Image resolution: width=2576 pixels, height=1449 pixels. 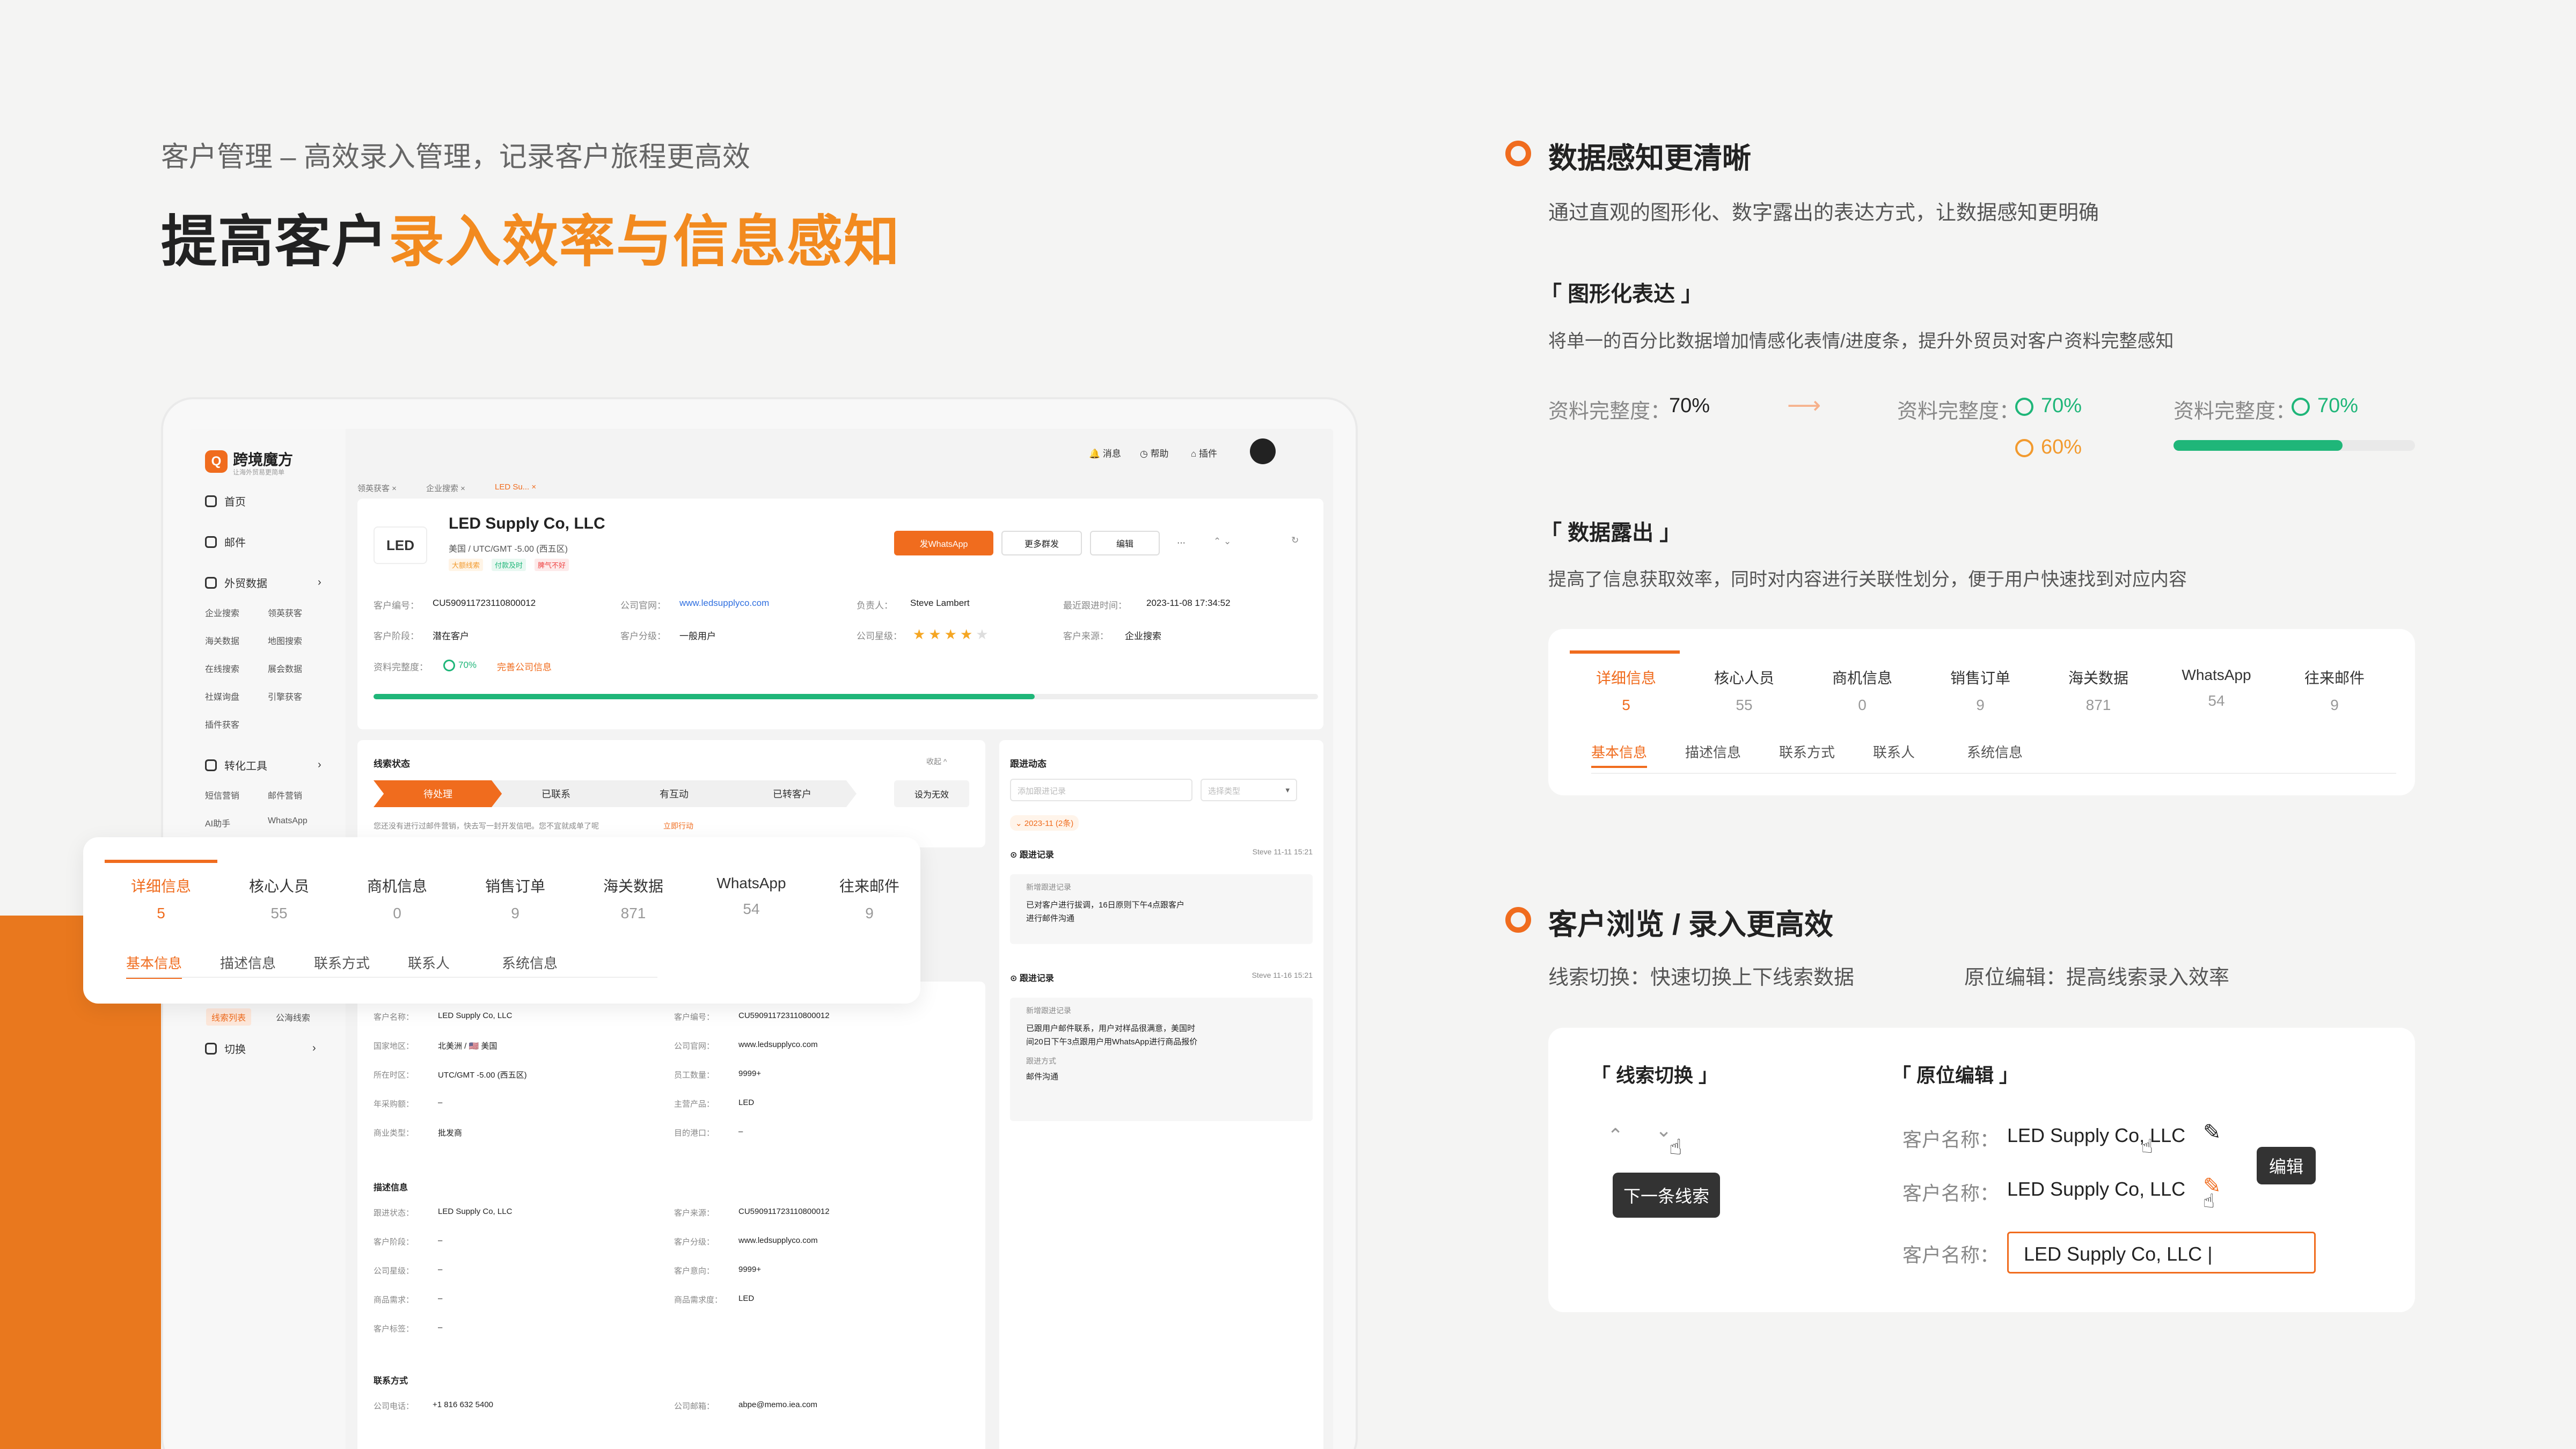 I want to click on nav-mail: 邮件, so click(x=225, y=542).